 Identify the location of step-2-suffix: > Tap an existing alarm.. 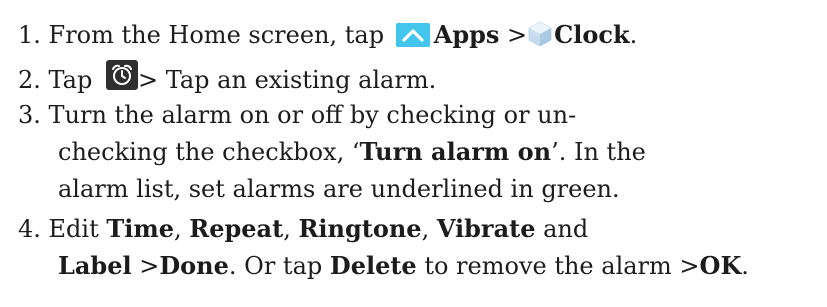
(287, 80).